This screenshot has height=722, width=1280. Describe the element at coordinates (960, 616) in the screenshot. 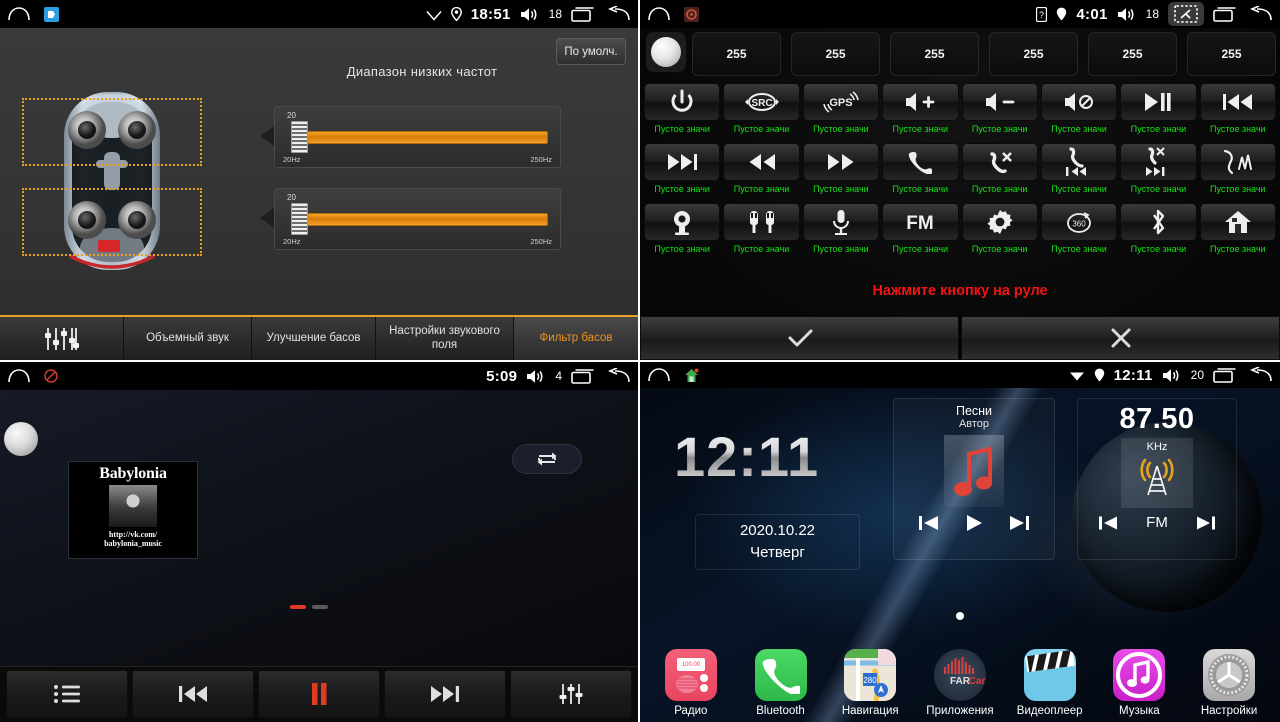

I see `home-page-indicator` at that location.